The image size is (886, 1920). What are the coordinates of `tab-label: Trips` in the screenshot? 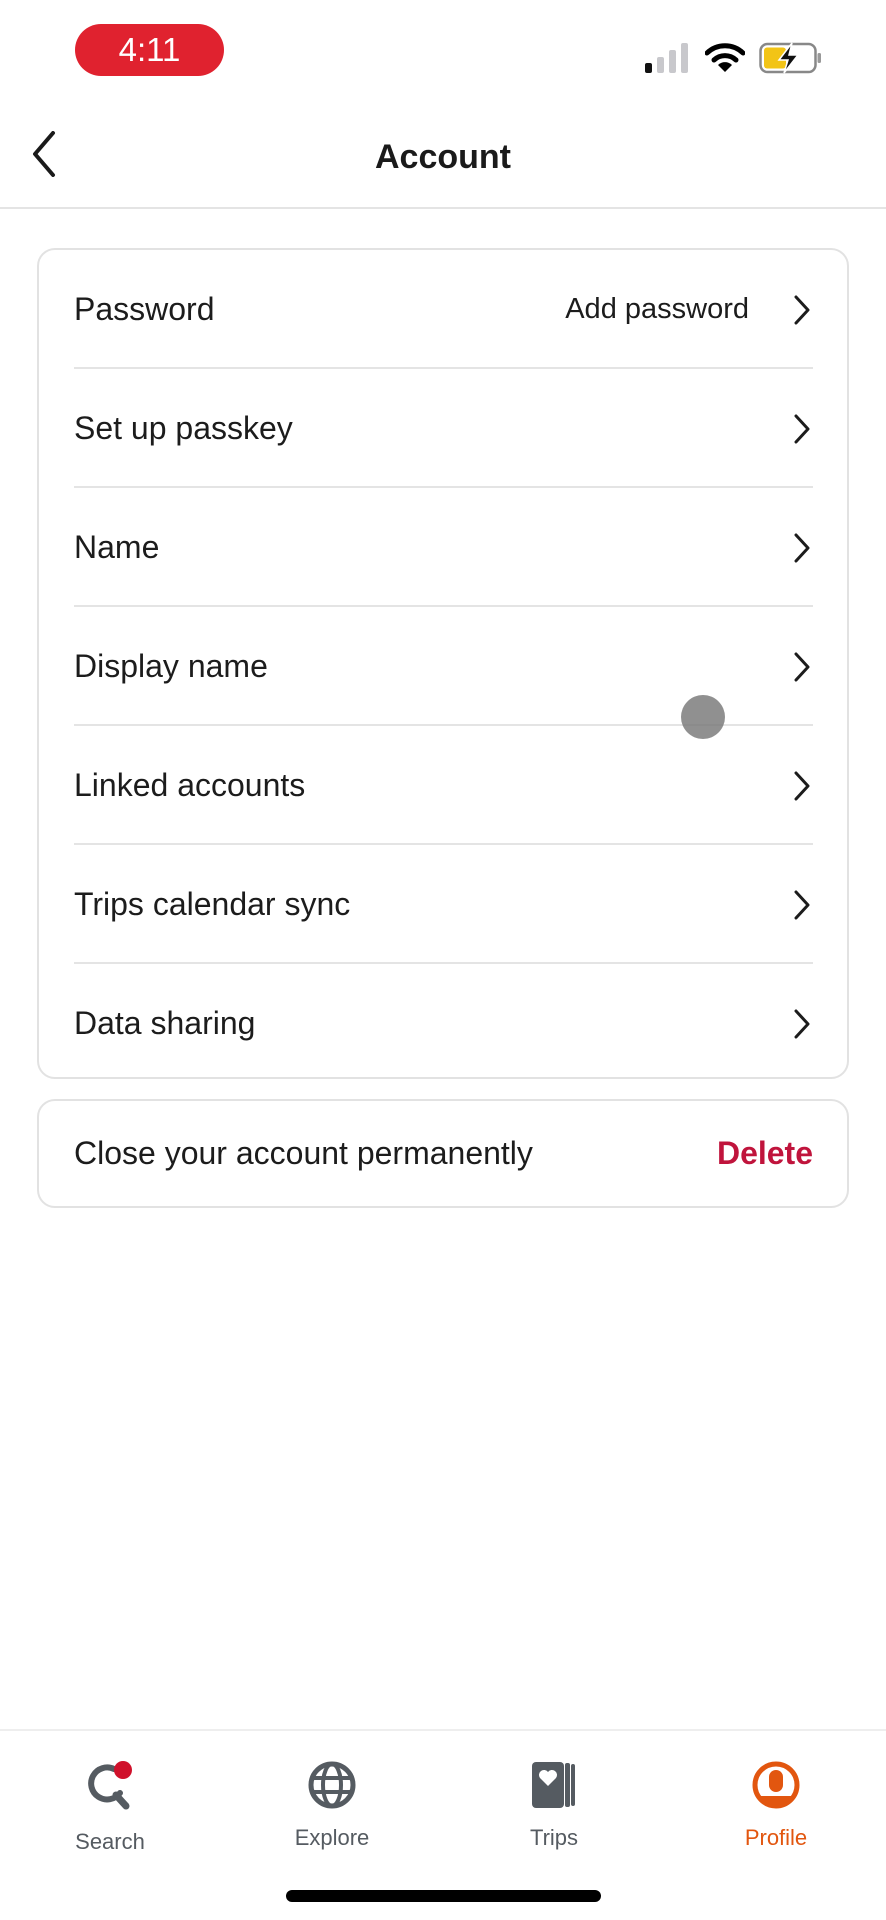 It's located at (554, 1837).